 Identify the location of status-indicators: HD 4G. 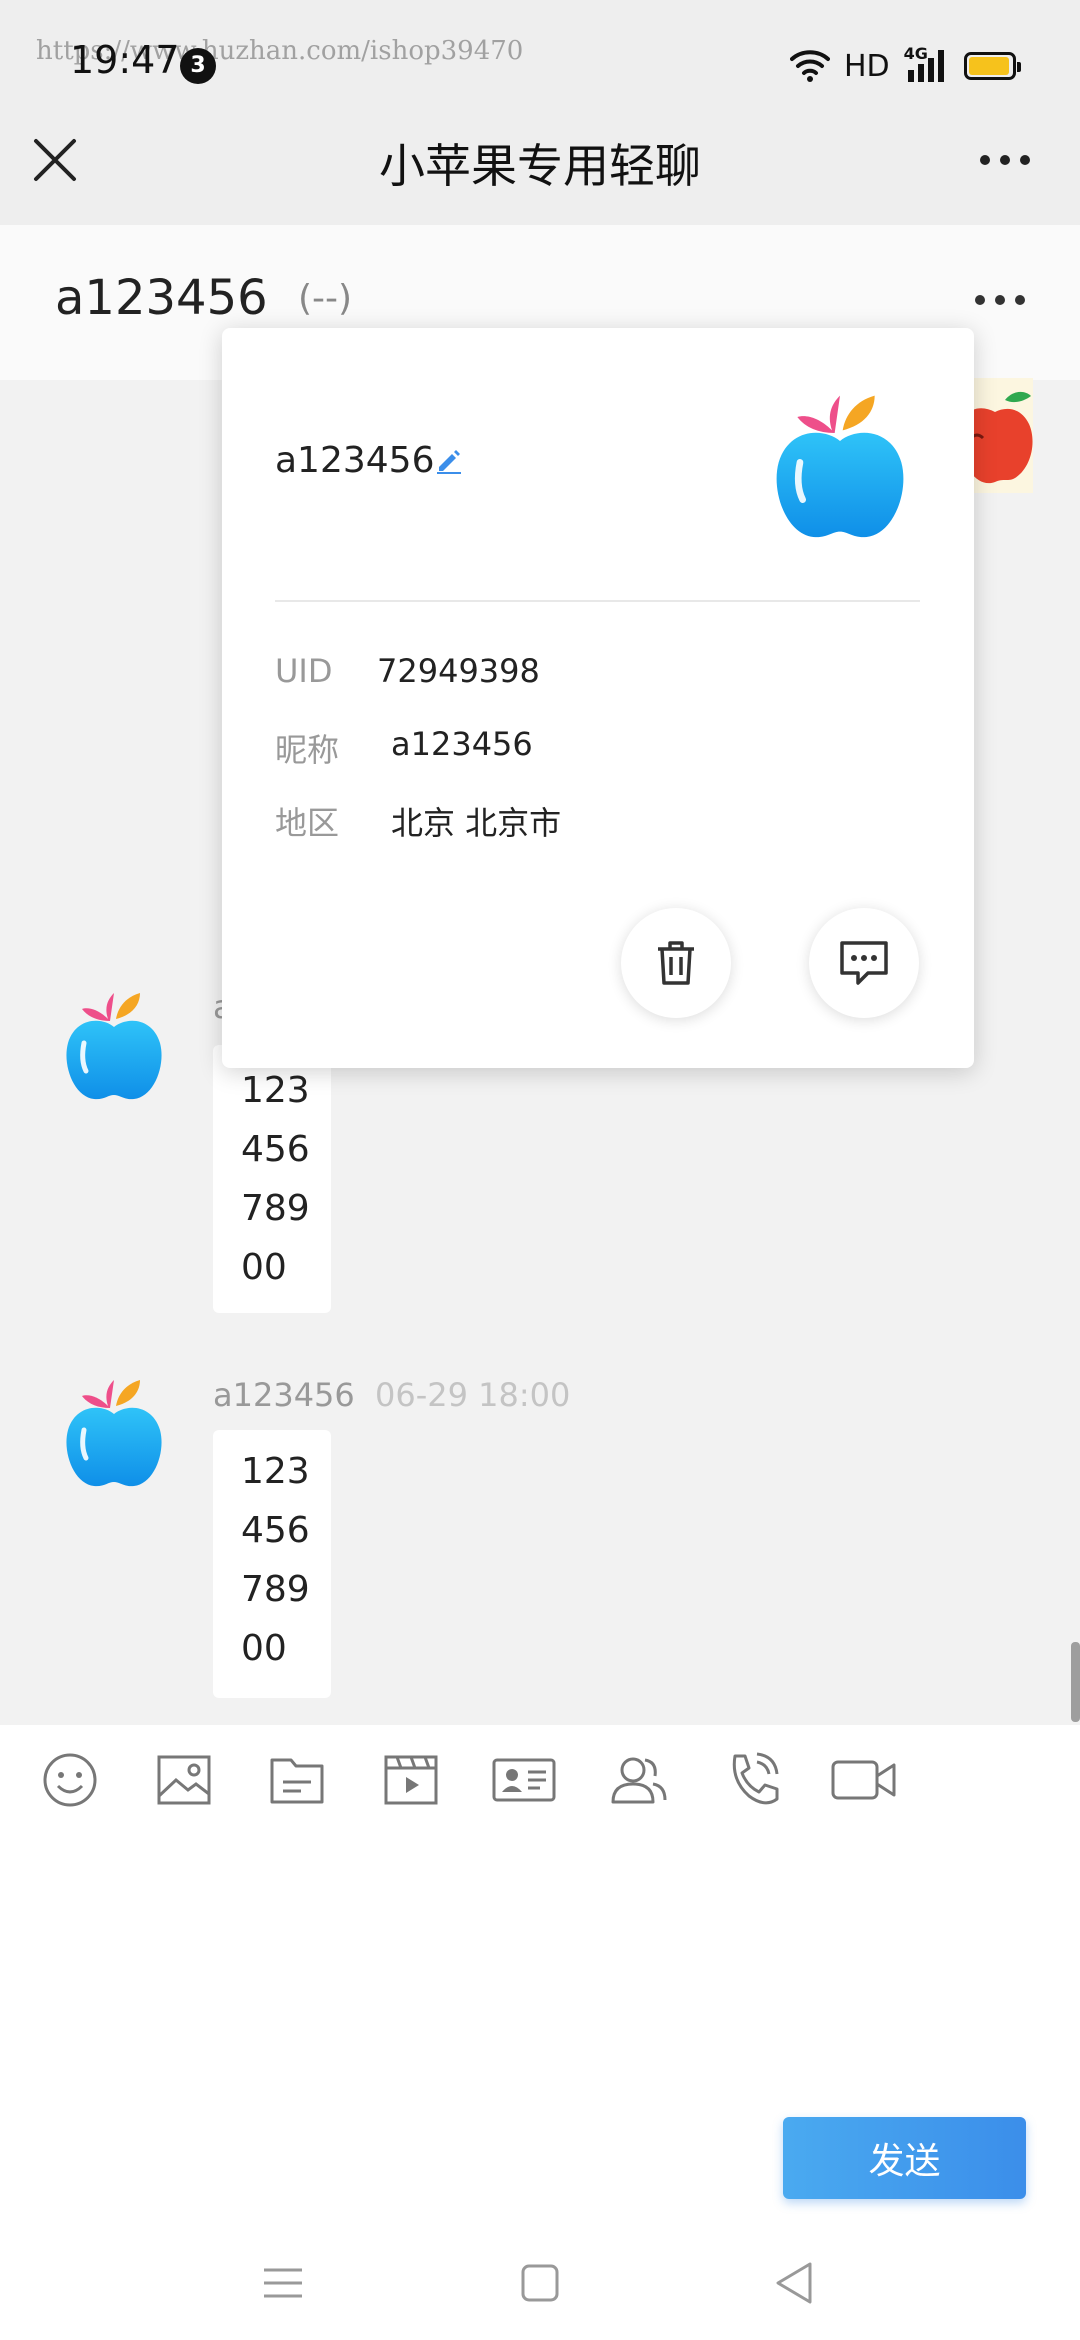
(905, 65).